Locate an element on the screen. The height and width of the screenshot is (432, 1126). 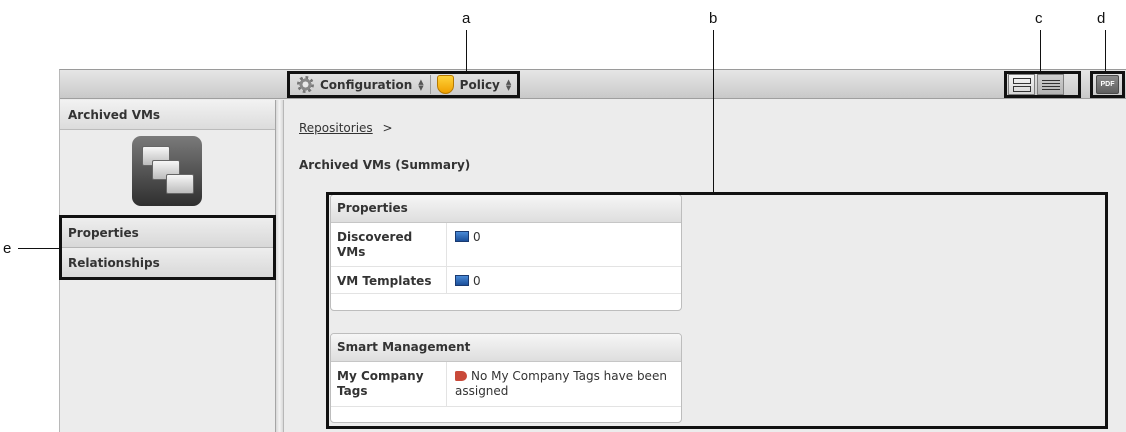
callout-e: e is located at coordinates (7, 248).